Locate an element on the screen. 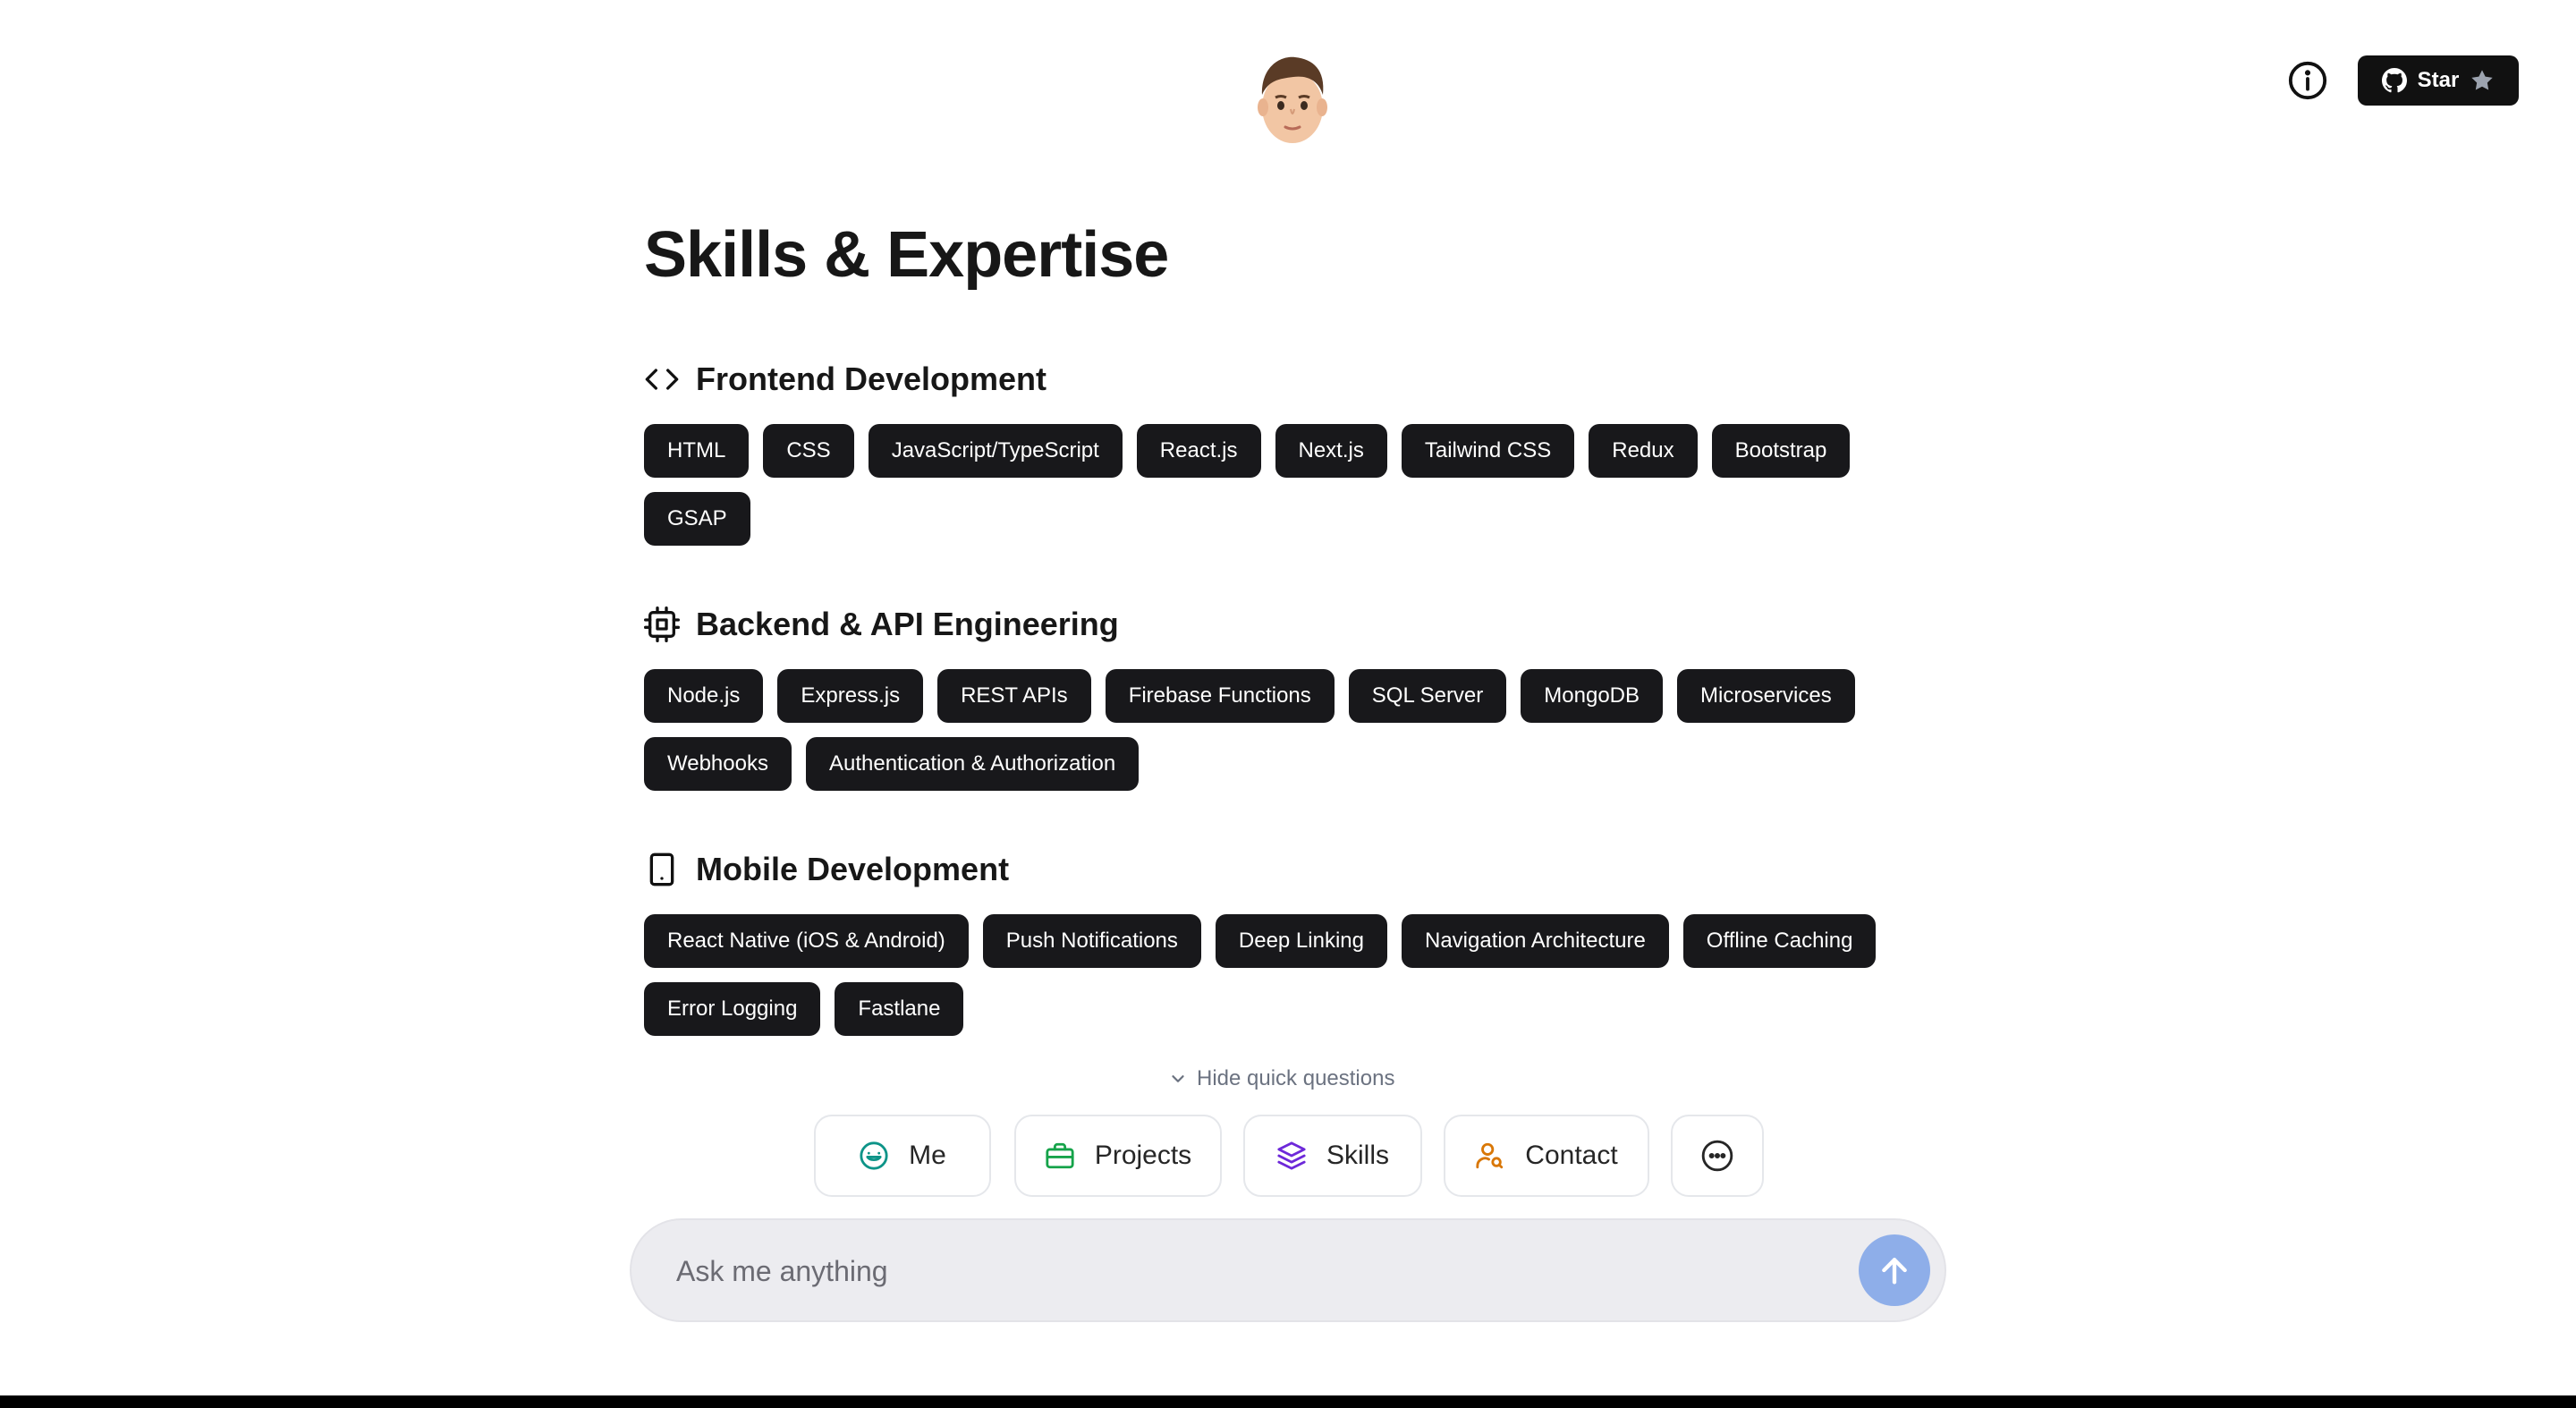  skill-chip: Authentication & Authorization is located at coordinates (972, 764).